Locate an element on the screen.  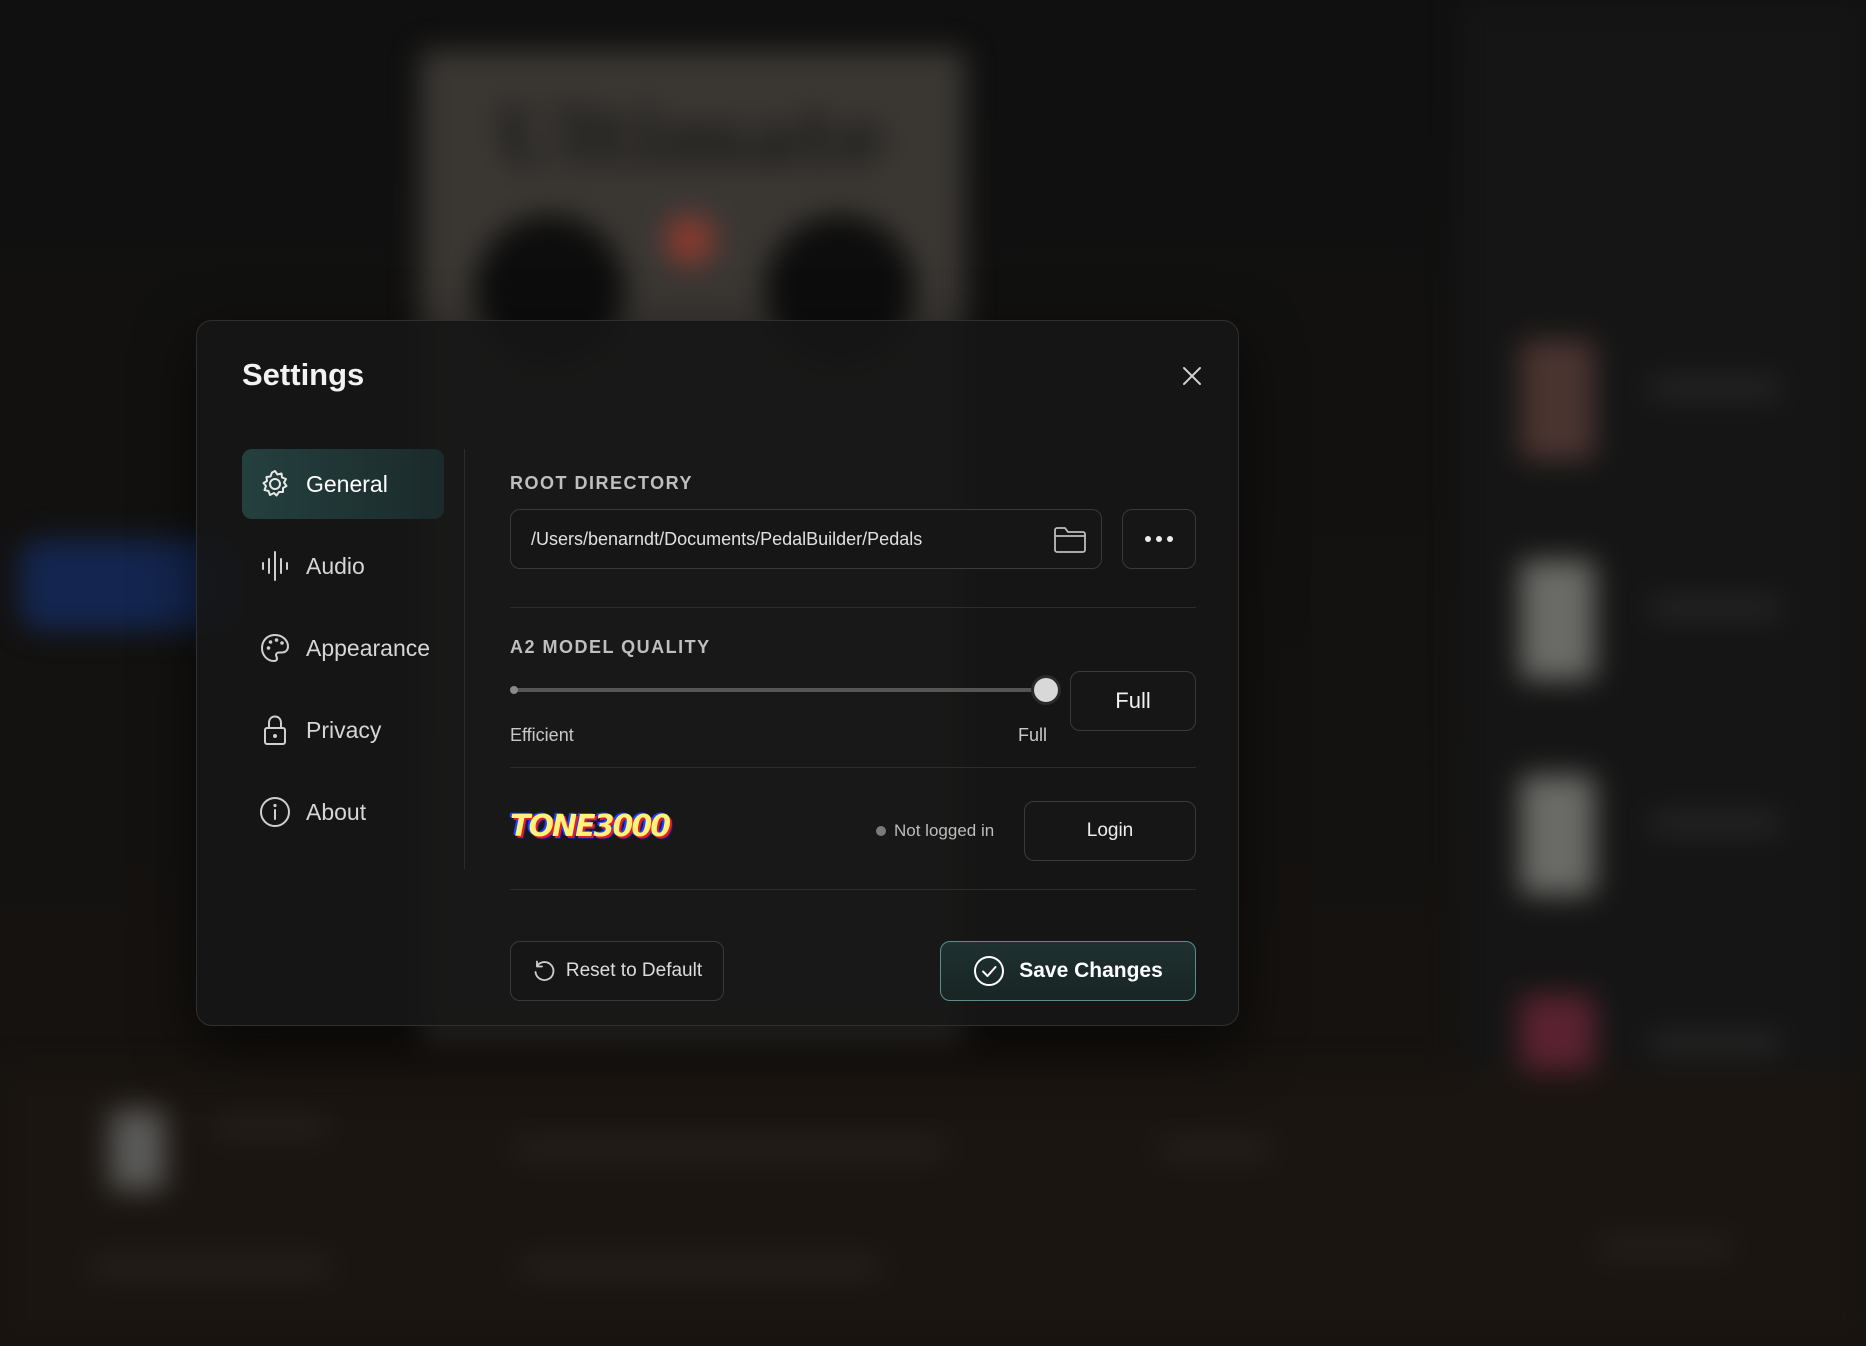
status-dot-icon is located at coordinates (881, 831).